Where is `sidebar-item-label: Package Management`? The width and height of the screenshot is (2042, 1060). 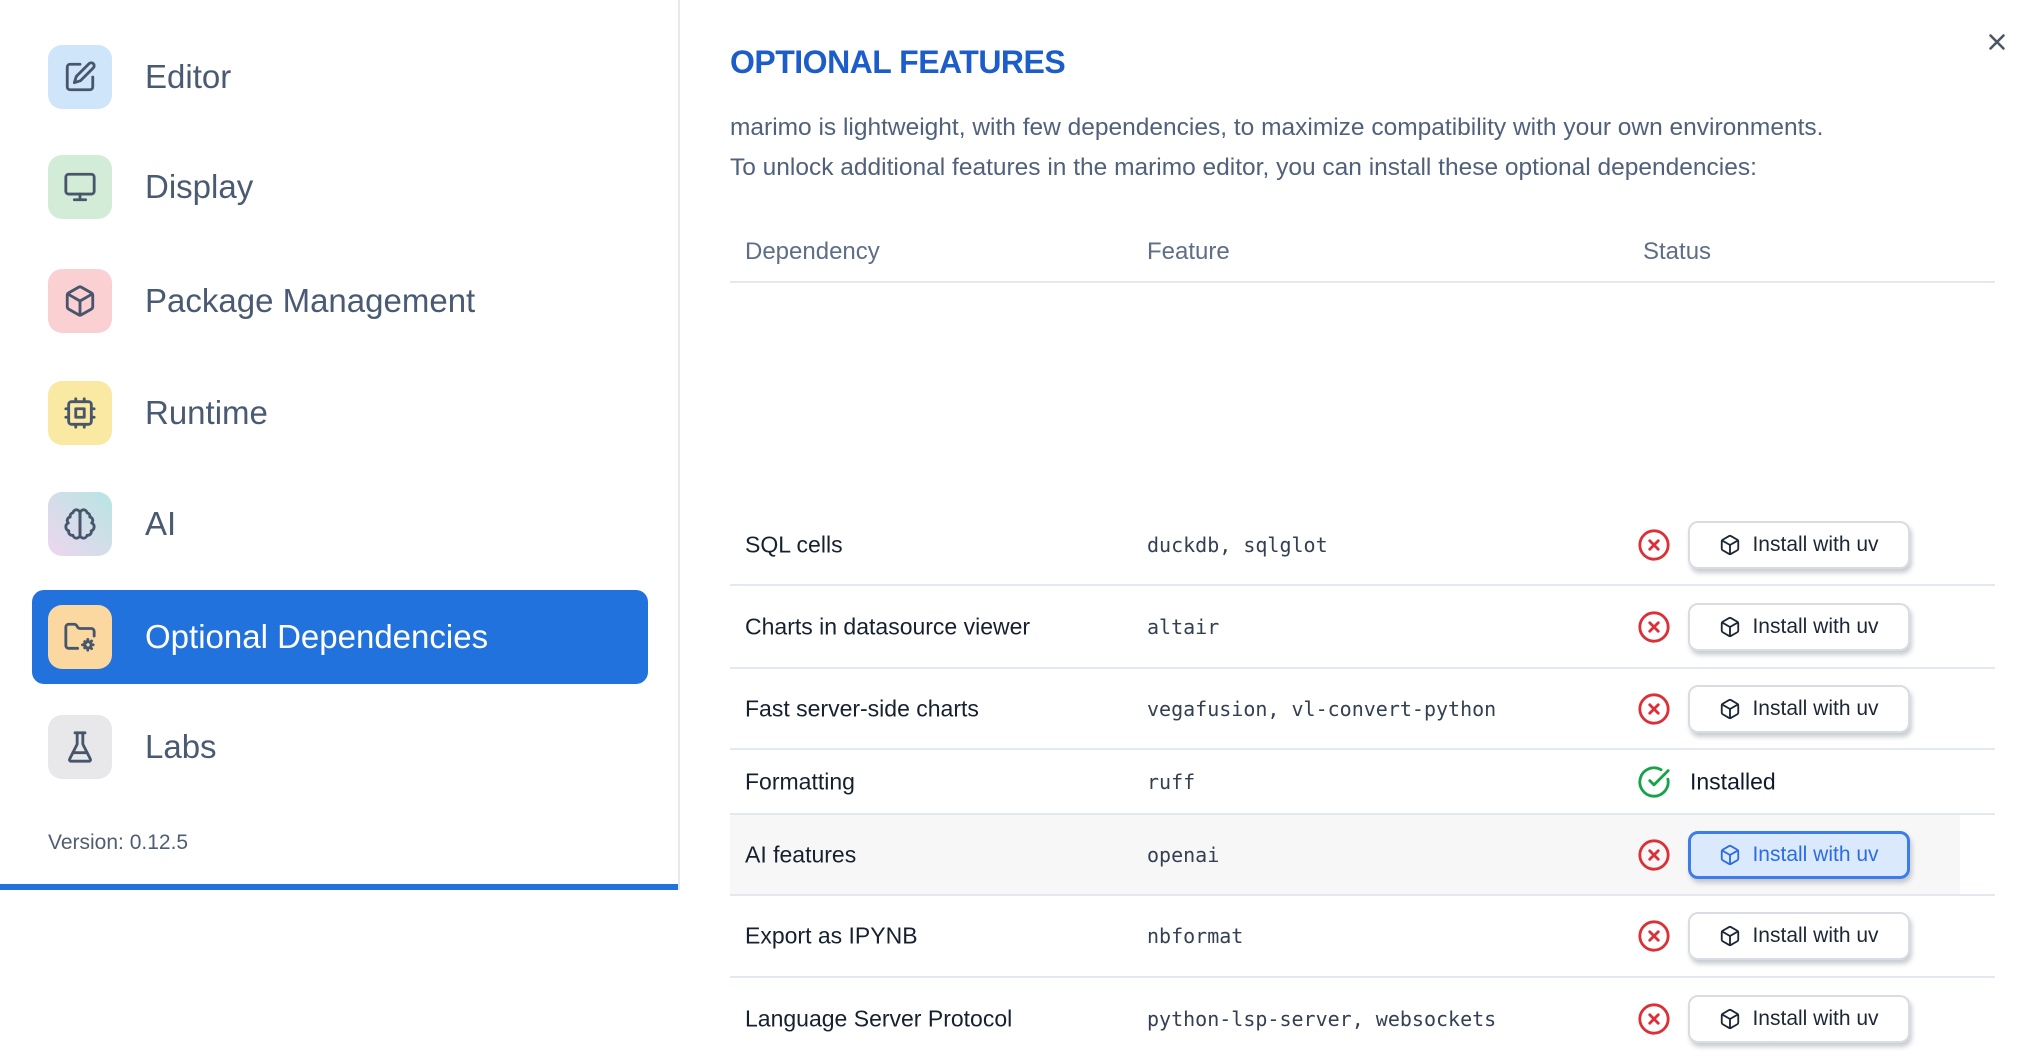
sidebar-item-label: Package Management is located at coordinates (310, 300).